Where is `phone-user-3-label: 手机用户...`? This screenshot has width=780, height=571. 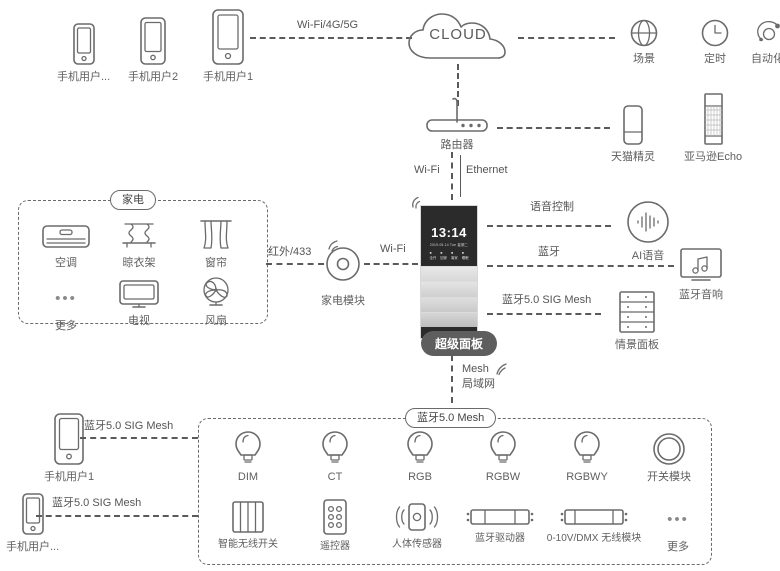 phone-user-3-label: 手机用户... is located at coordinates (84, 77).